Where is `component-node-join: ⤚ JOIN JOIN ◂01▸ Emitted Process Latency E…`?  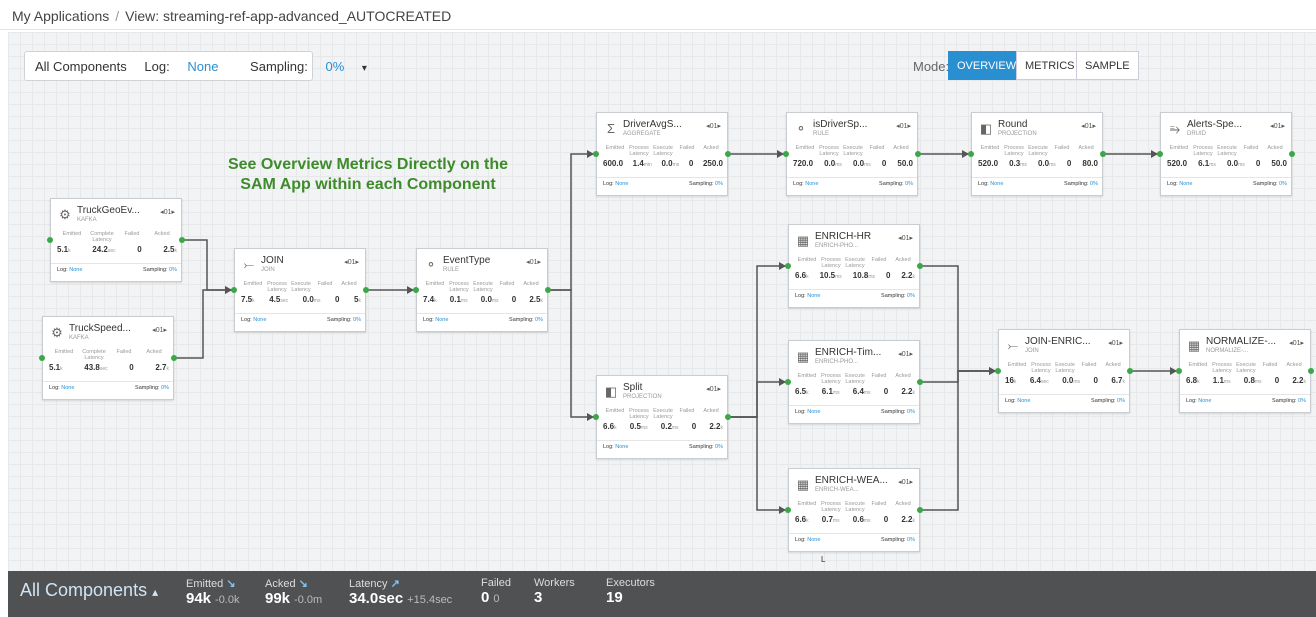 component-node-join: ⤚ JOIN JOIN ◂01▸ Emitted Process Latency E… is located at coordinates (300, 290).